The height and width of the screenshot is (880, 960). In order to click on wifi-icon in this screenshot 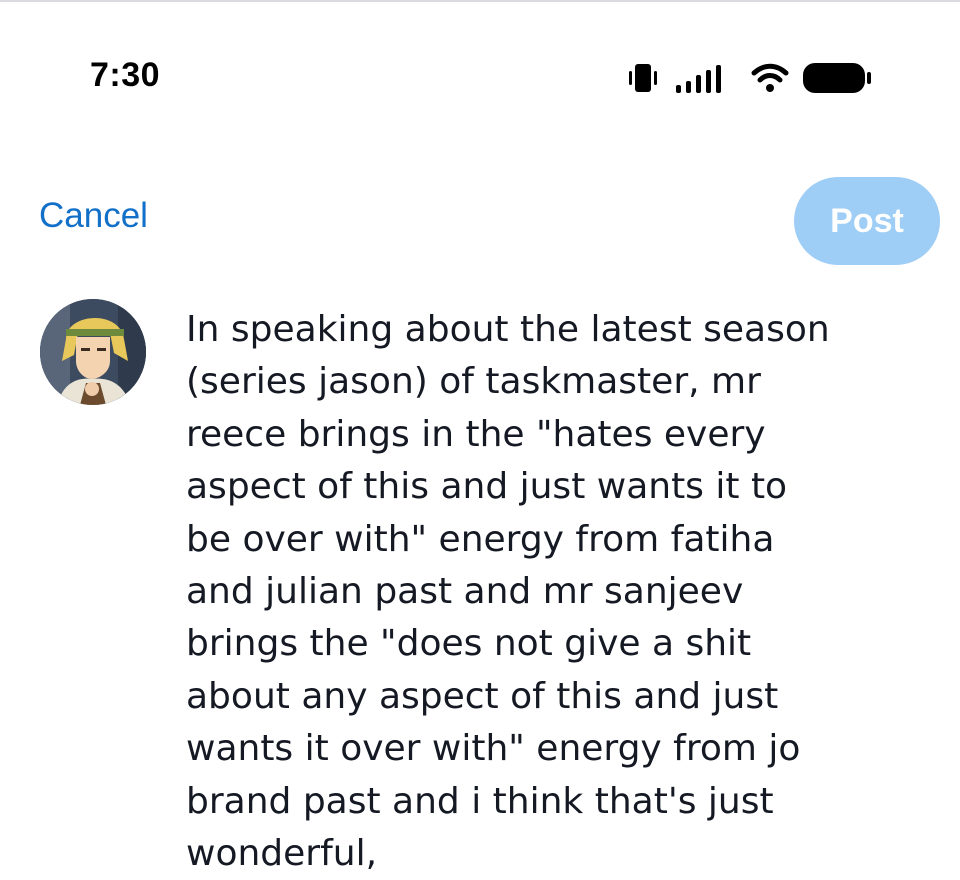, I will do `click(770, 77)`.